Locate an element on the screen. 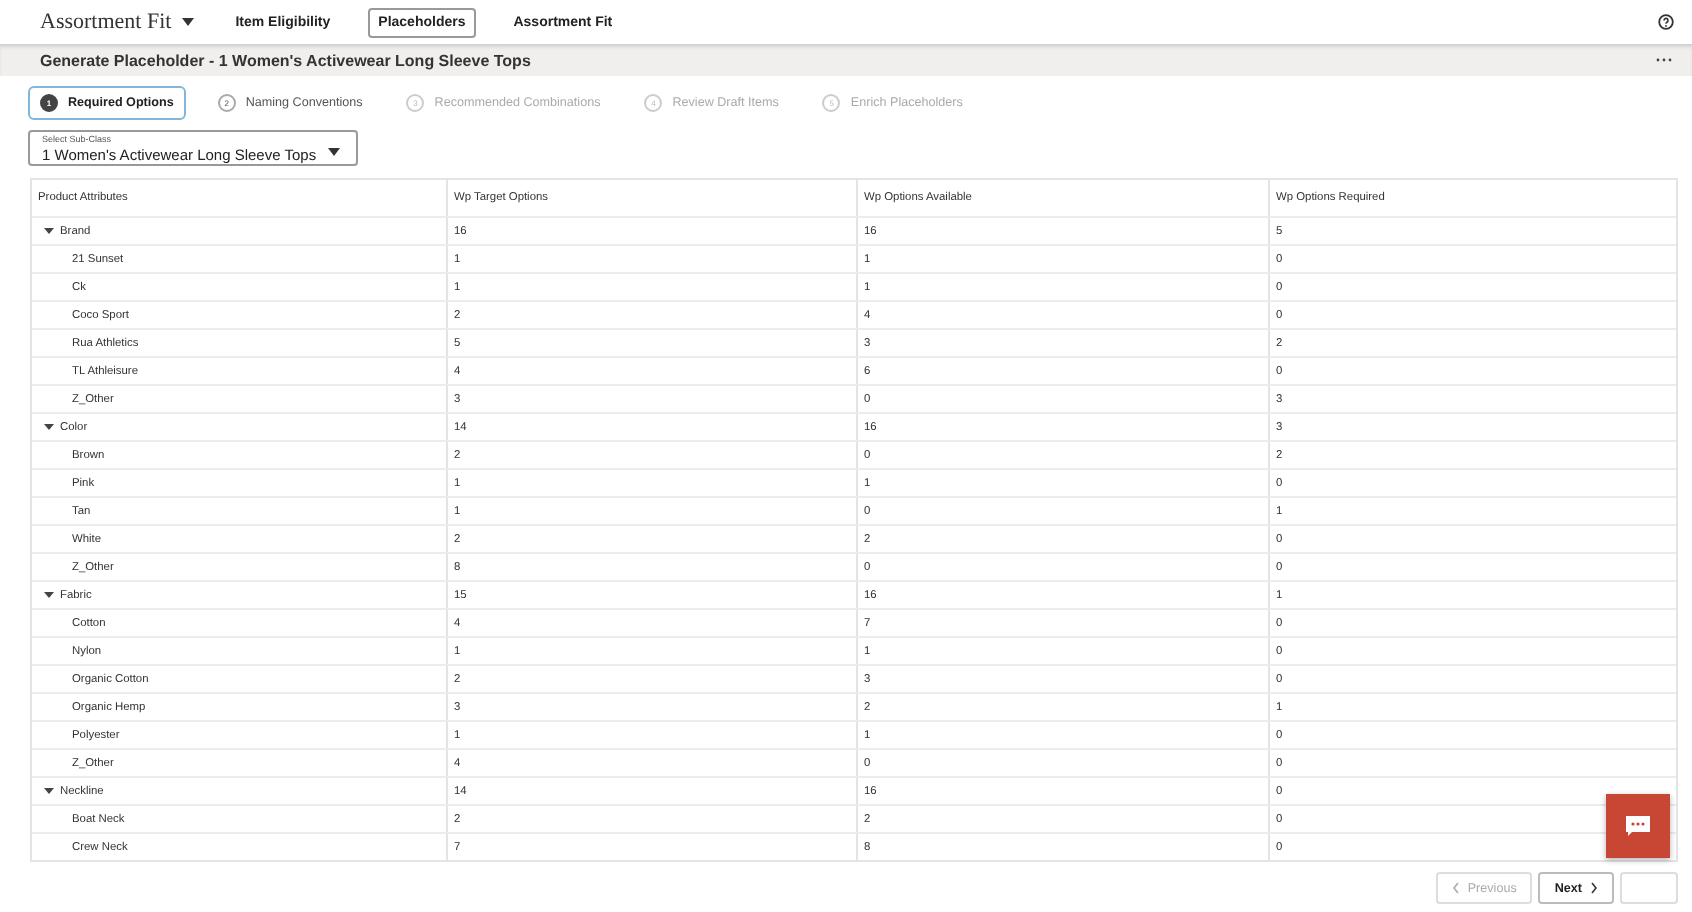 This screenshot has height=912, width=1692. chevron-left-icon is located at coordinates (1455, 888).